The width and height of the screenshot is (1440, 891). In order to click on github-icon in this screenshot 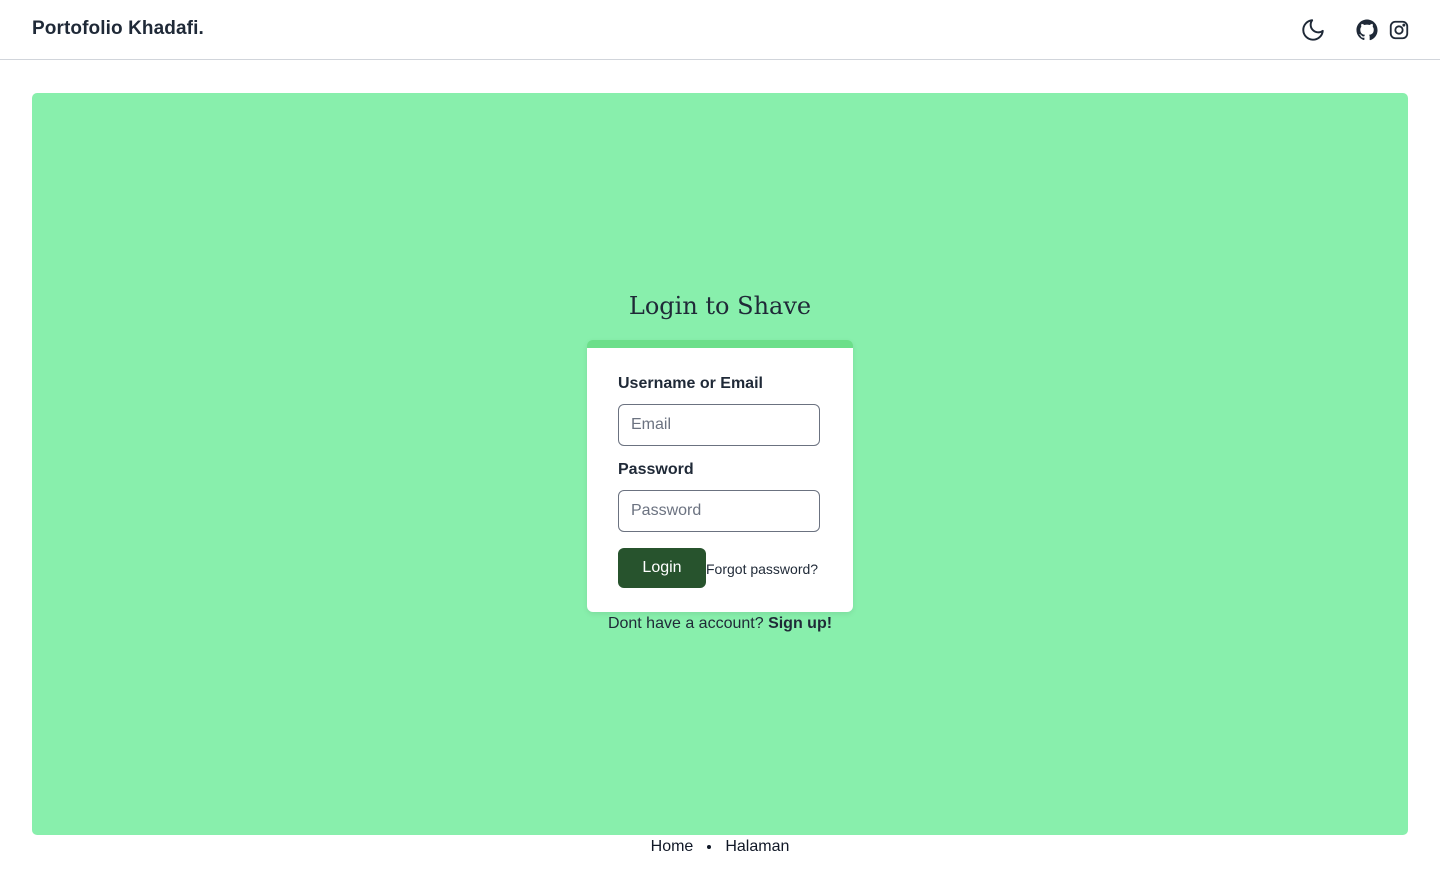, I will do `click(1367, 30)`.